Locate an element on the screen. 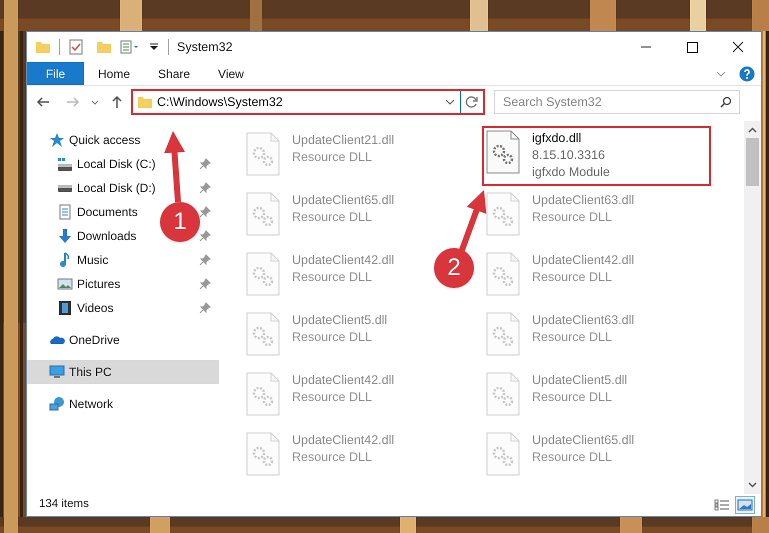 The height and width of the screenshot is (533, 769). help-icon is located at coordinates (747, 74).